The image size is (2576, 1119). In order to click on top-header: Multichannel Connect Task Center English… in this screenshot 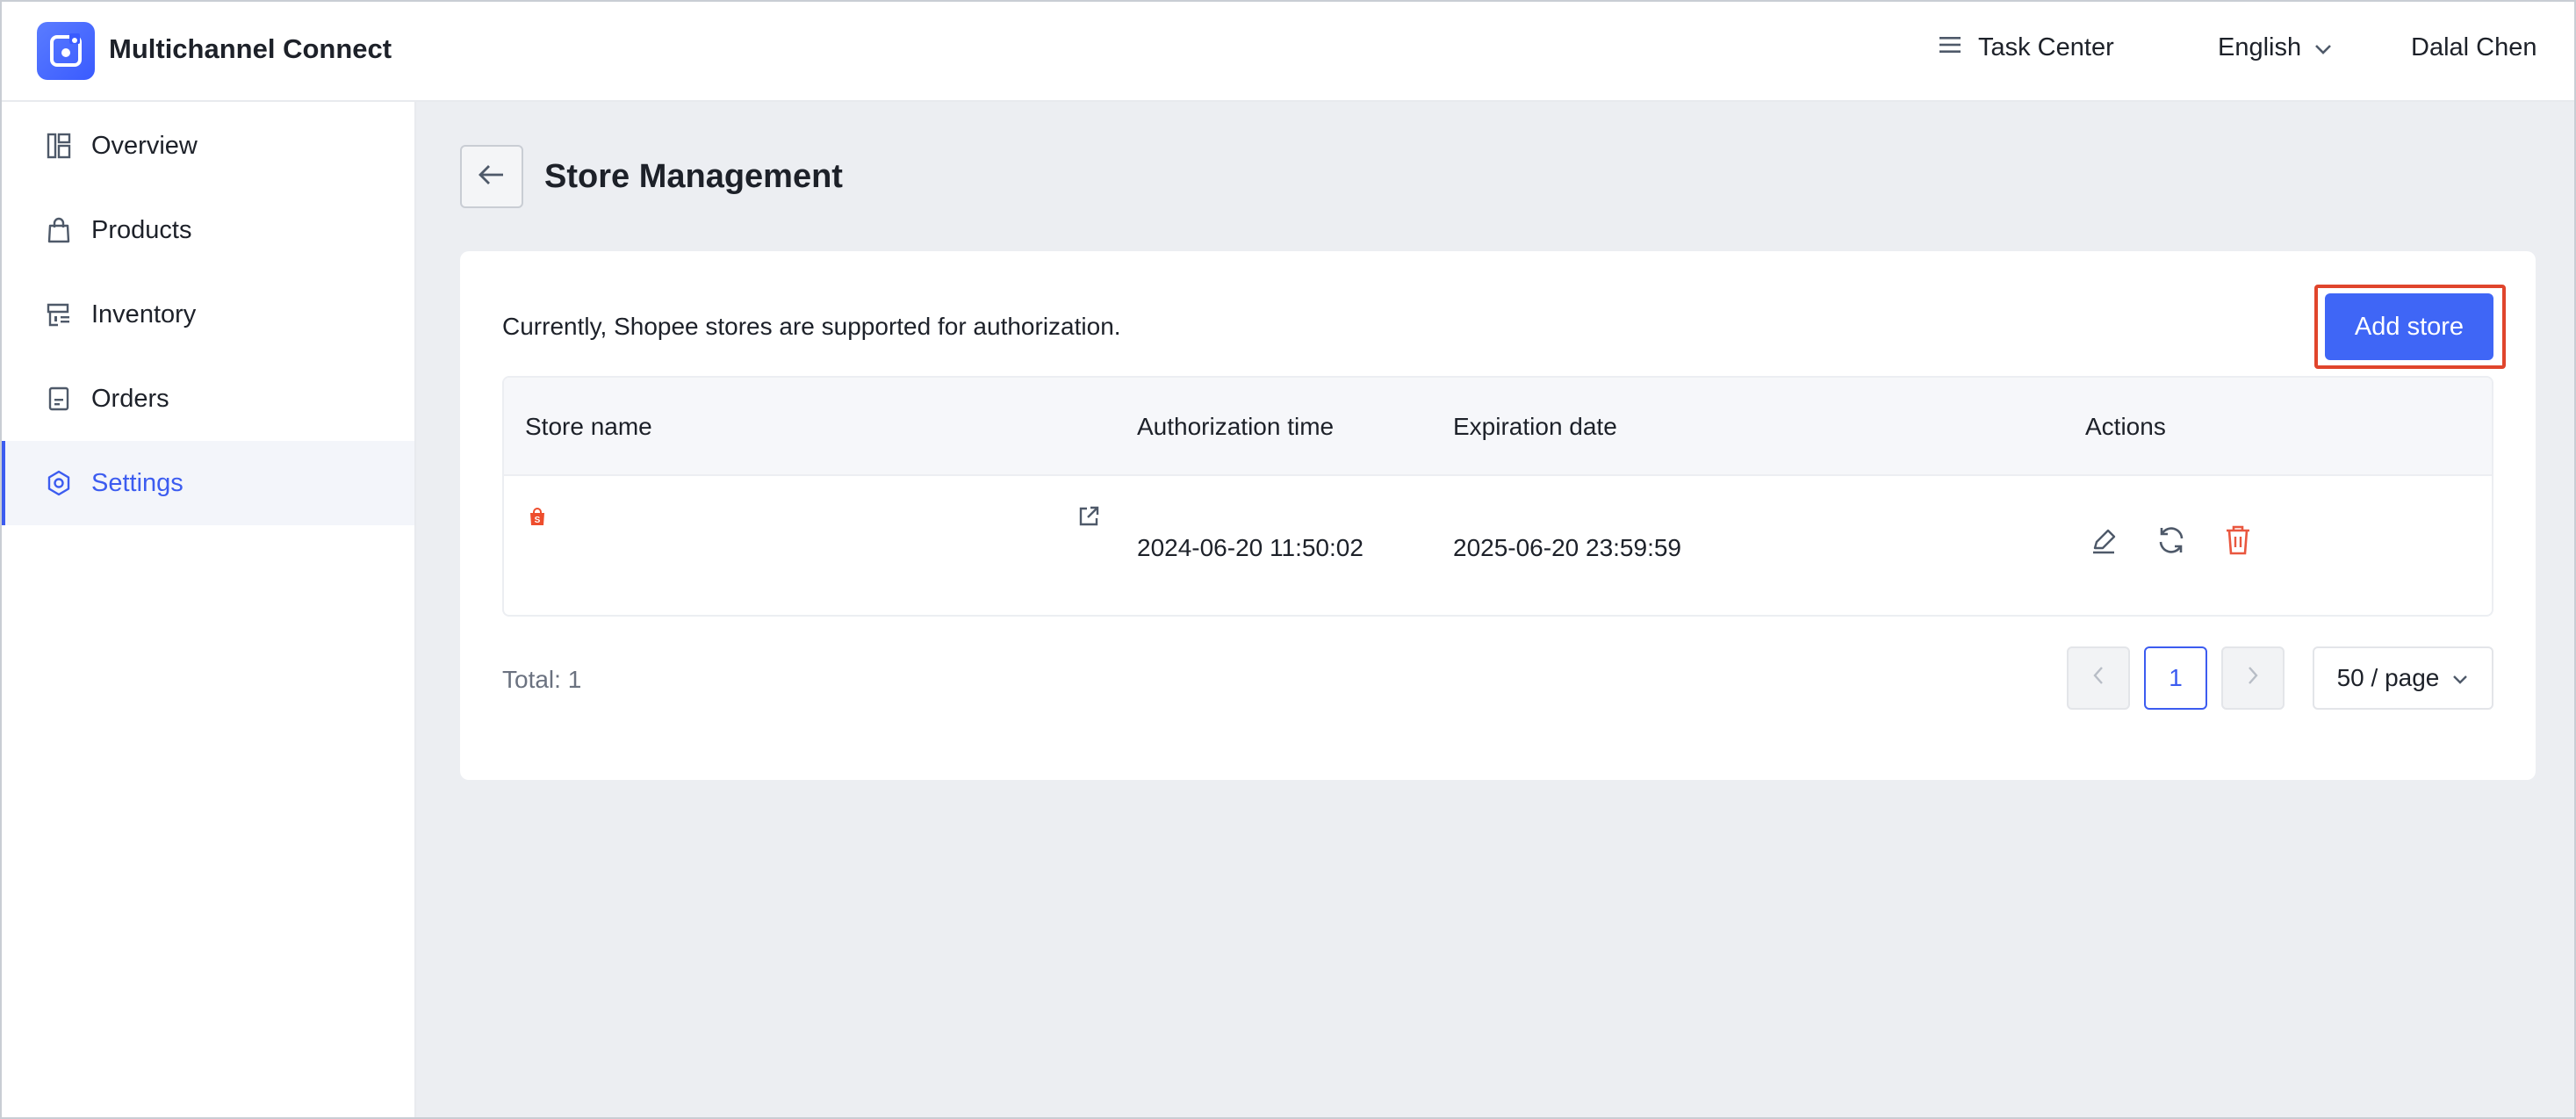, I will do `click(1288, 52)`.